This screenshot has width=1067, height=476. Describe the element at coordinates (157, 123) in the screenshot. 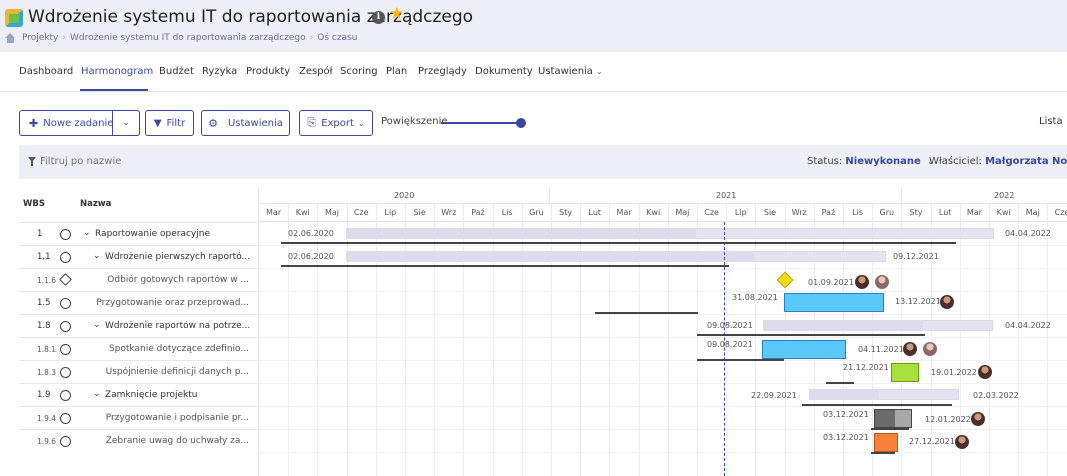

I see `funnel-icon: ▼` at that location.